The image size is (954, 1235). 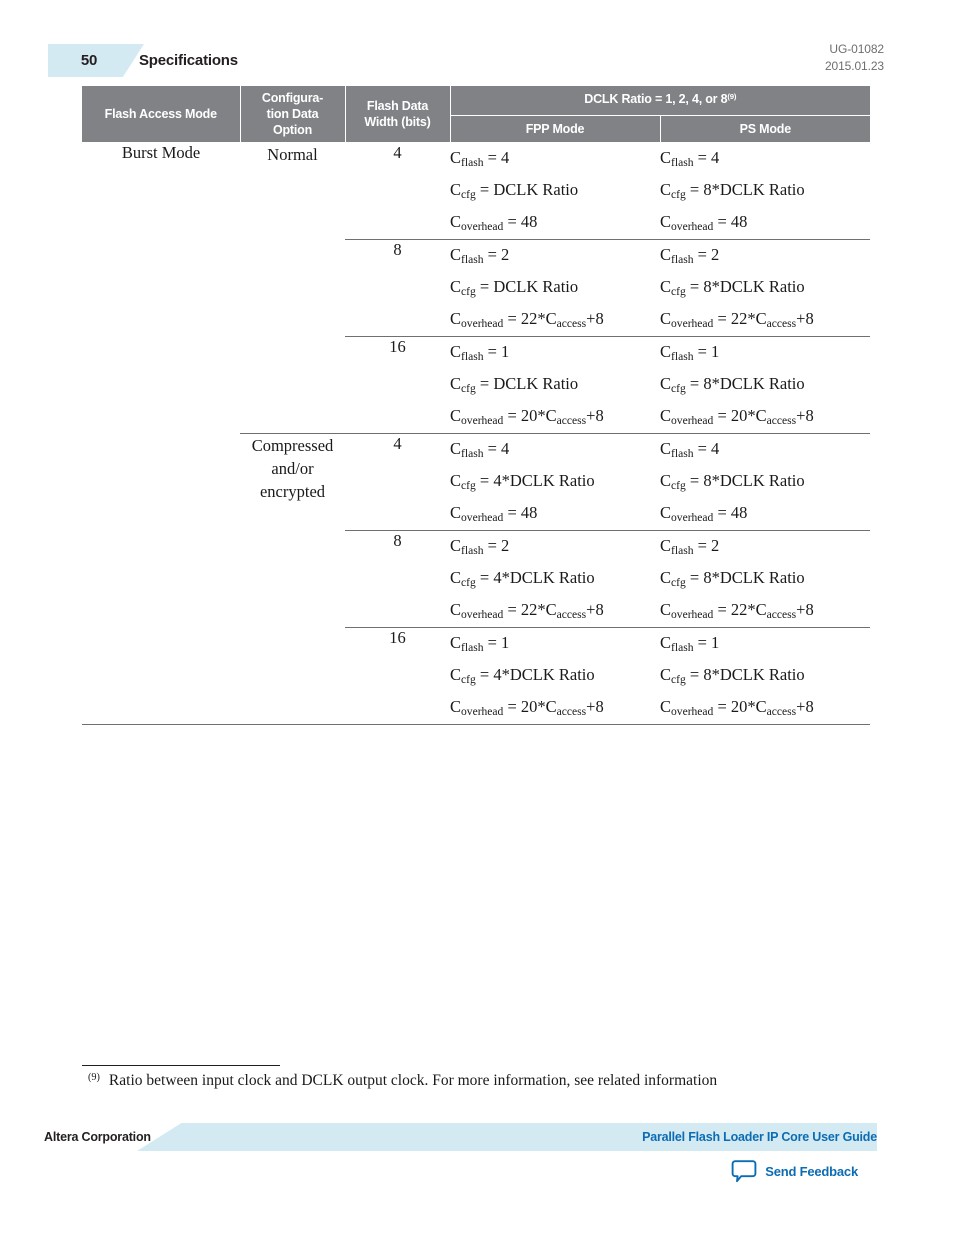 What do you see at coordinates (161, 433) in the screenshot?
I see `cell-flash-access-mode: Burst Mode` at bounding box center [161, 433].